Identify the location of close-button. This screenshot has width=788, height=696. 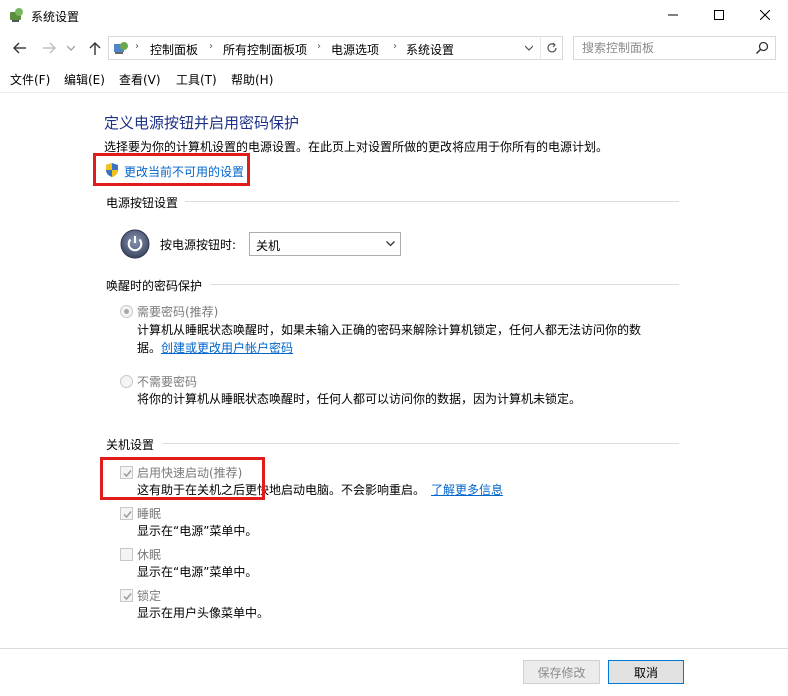
(765, 15).